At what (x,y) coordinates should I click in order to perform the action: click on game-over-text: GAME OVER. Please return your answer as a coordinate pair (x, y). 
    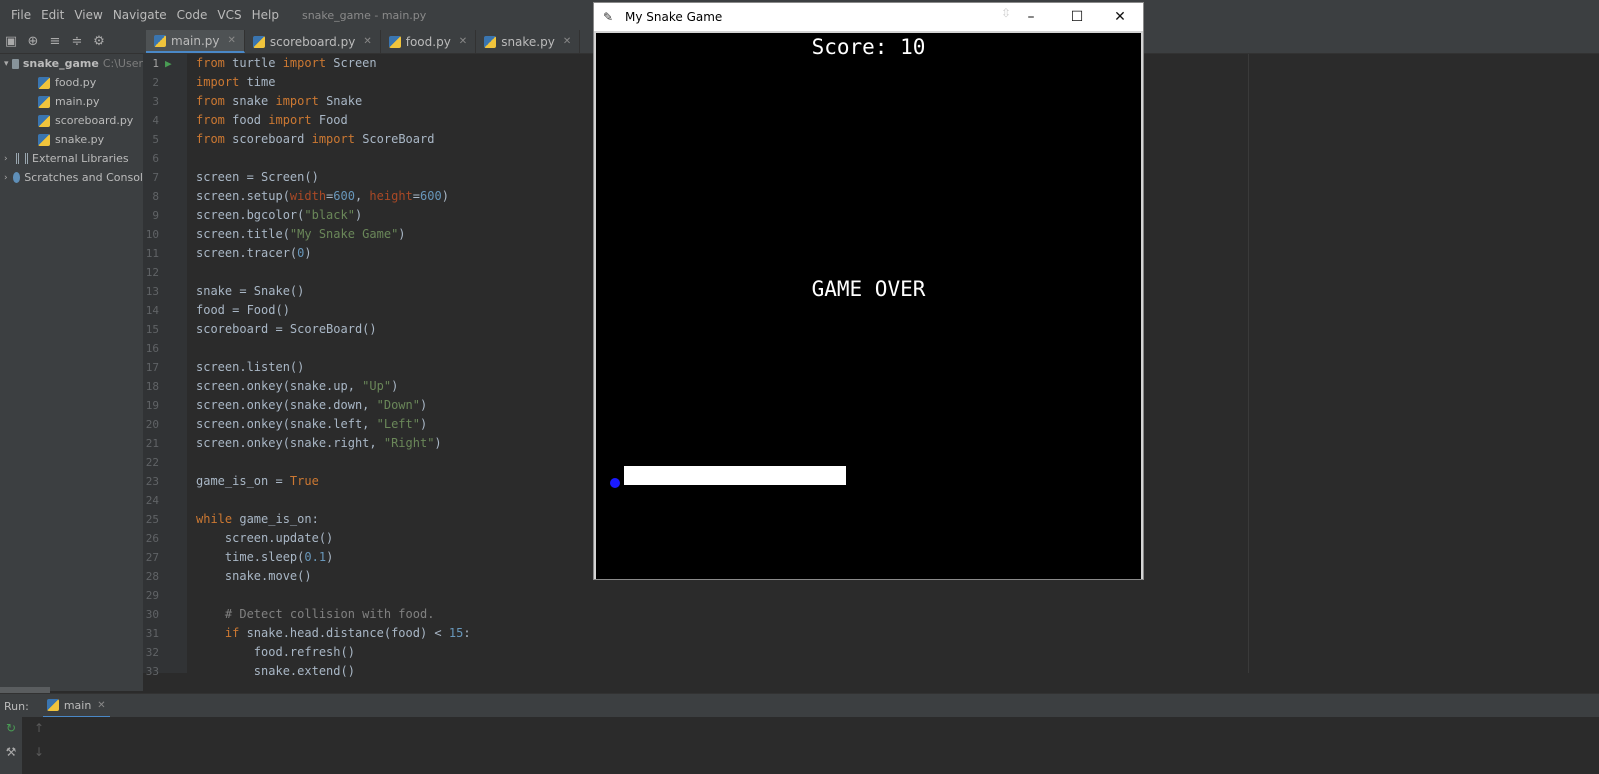
    Looking at the image, I should click on (868, 289).